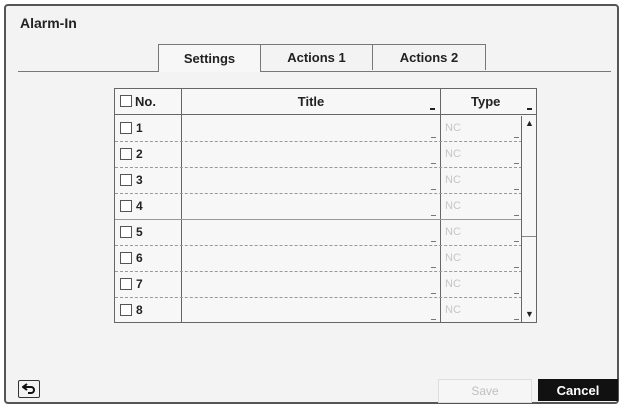 The image size is (625, 409). I want to click on header-type-label: Type, so click(486, 101).